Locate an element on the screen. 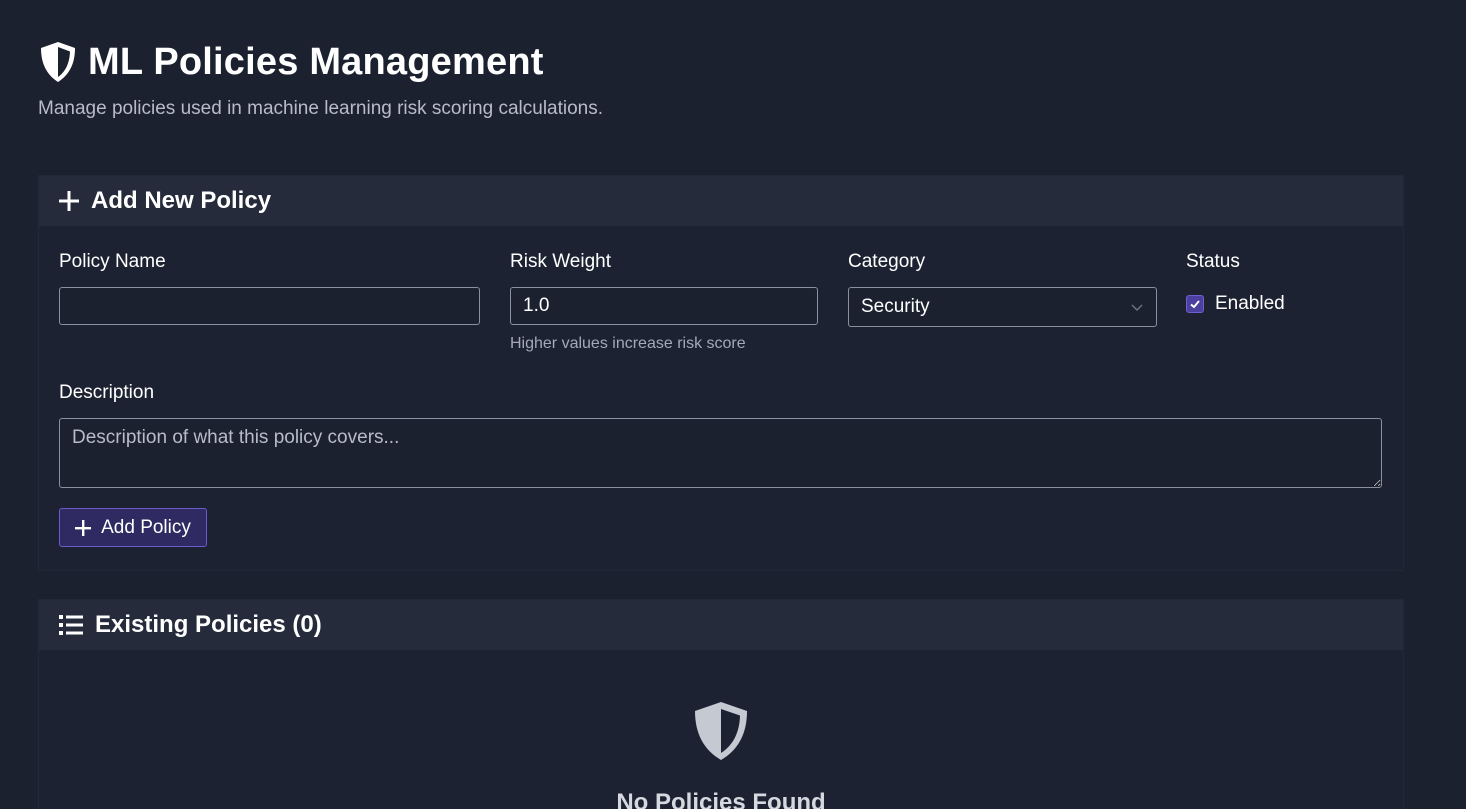 The width and height of the screenshot is (1466, 809). empty-state: No Policies Found is located at coordinates (721, 754).